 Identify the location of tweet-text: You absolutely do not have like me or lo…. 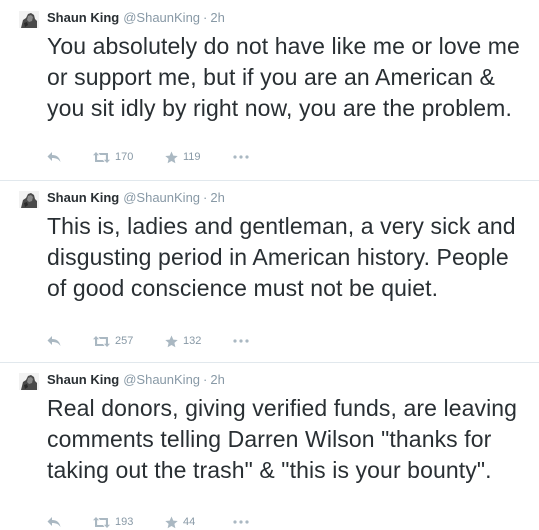
(283, 77).